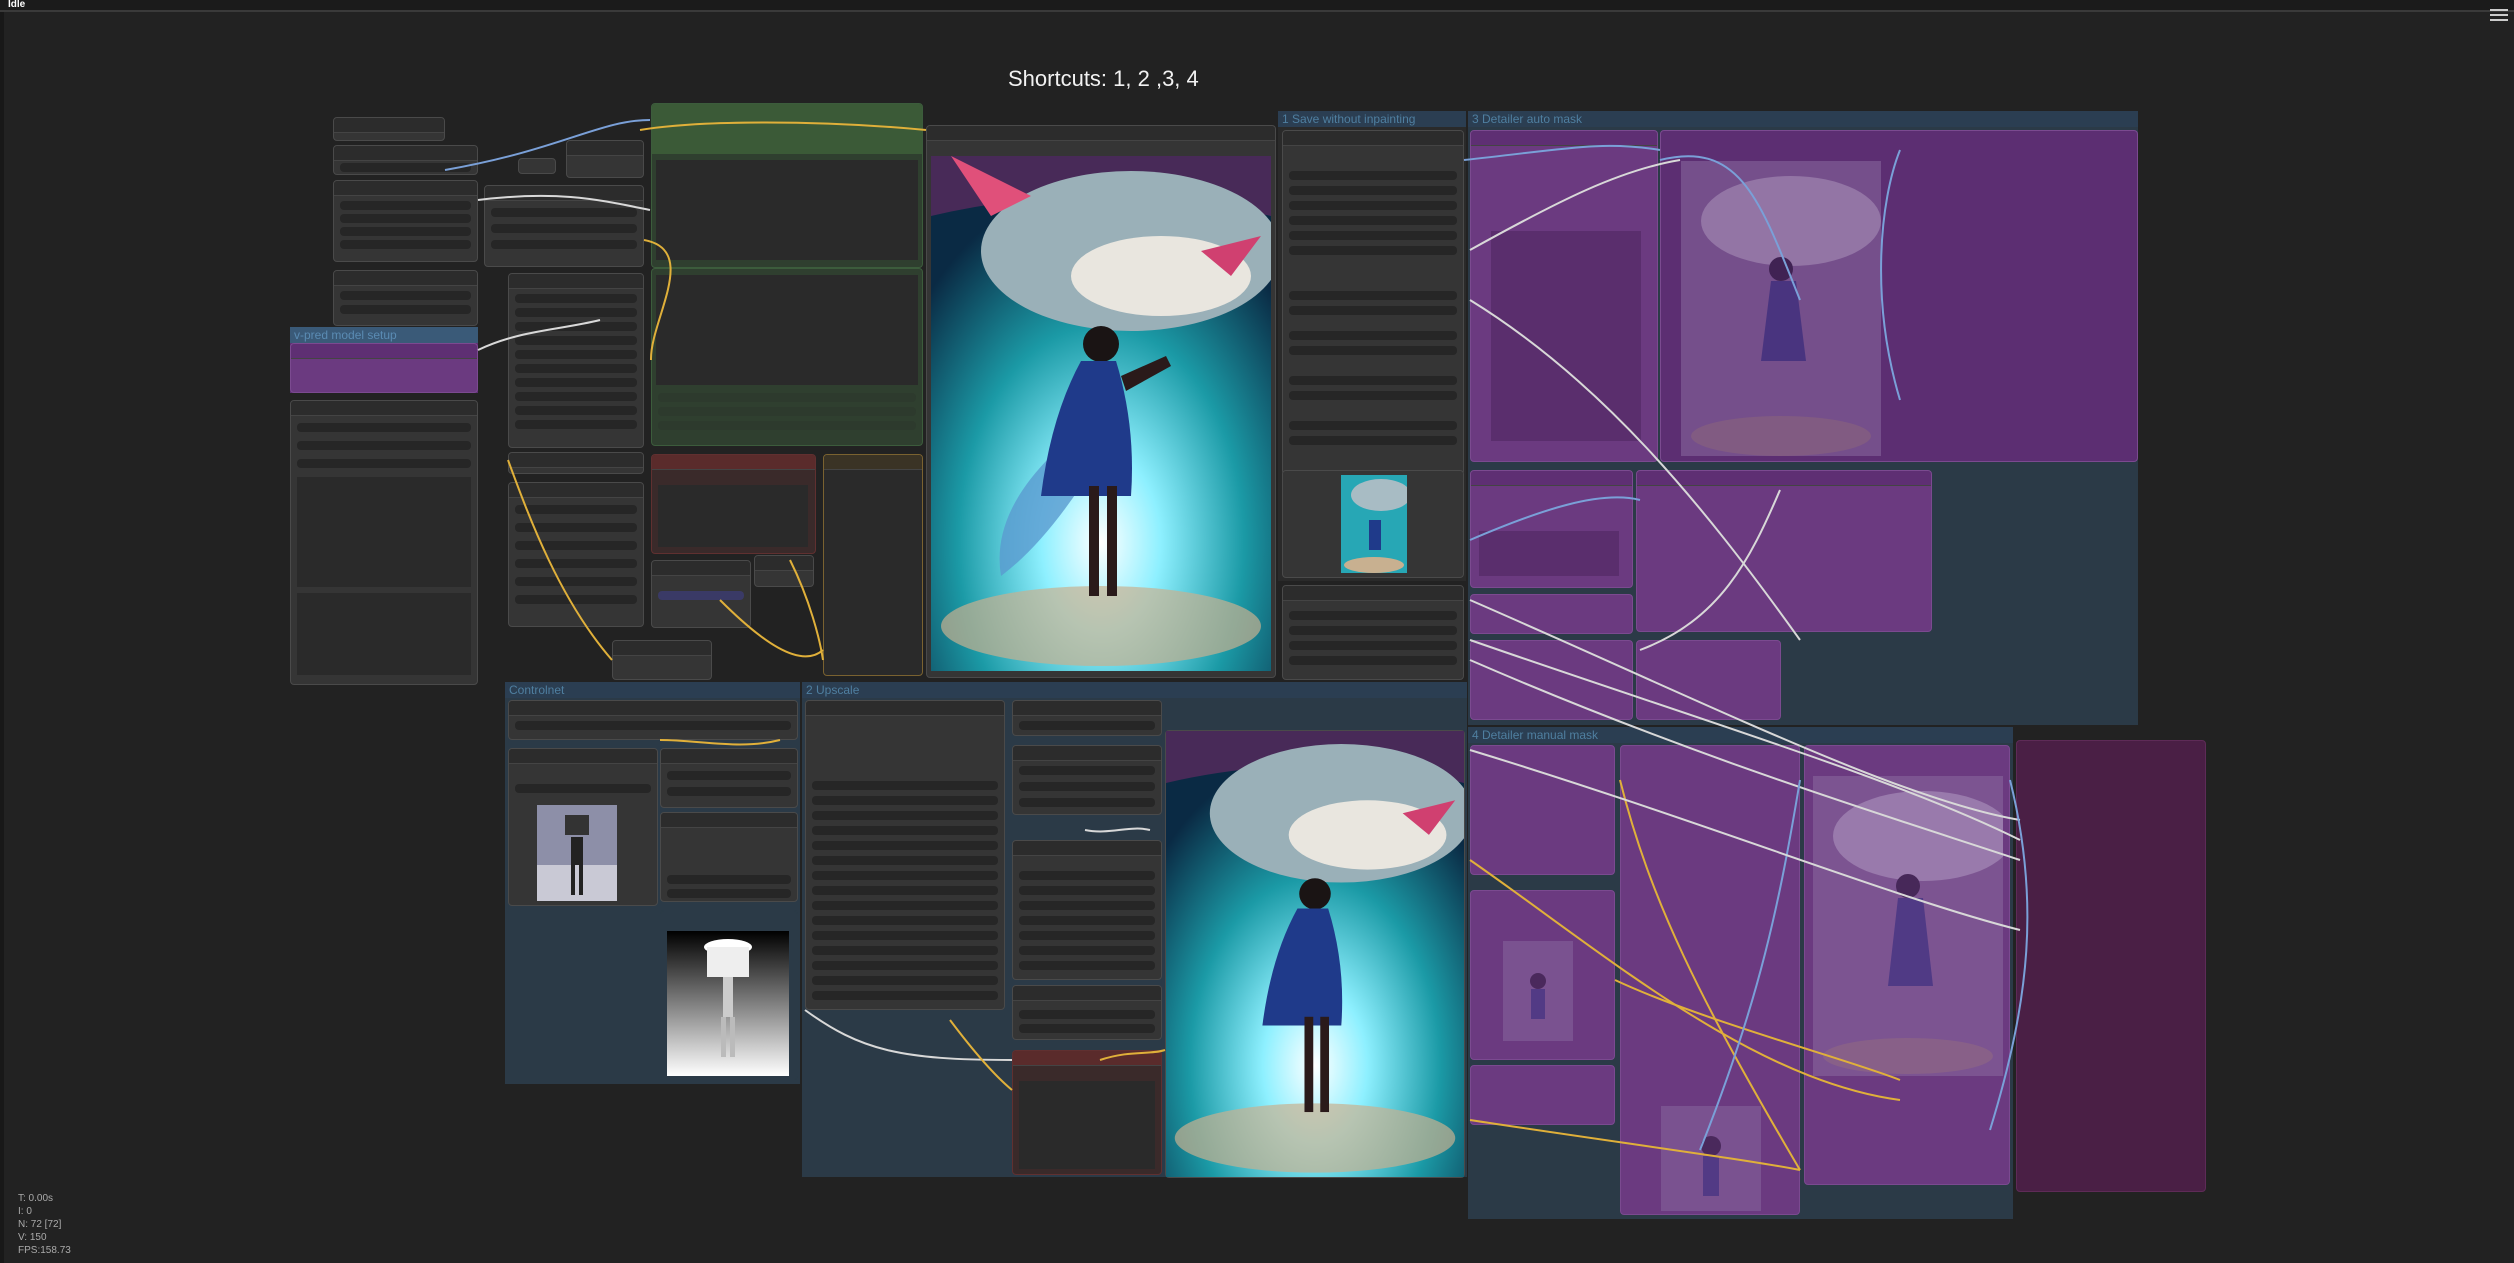 The image size is (2514, 1263). I want to click on node-red-loader, so click(733, 504).